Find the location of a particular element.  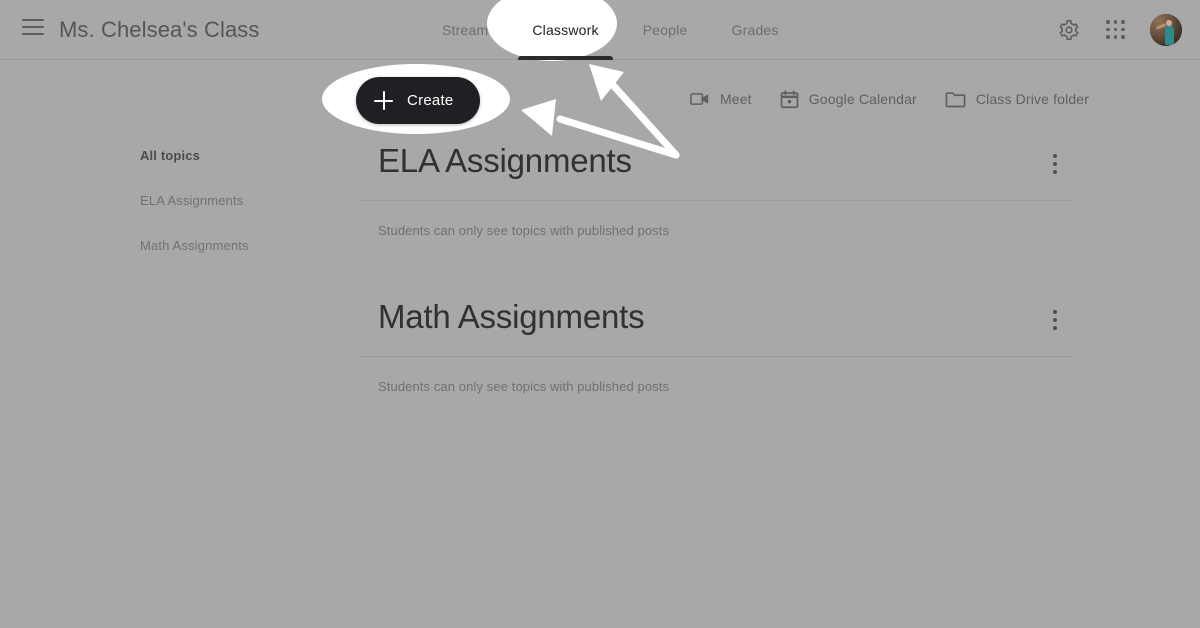

main-tabs: Stream Classwork People Grades is located at coordinates (610, 30).